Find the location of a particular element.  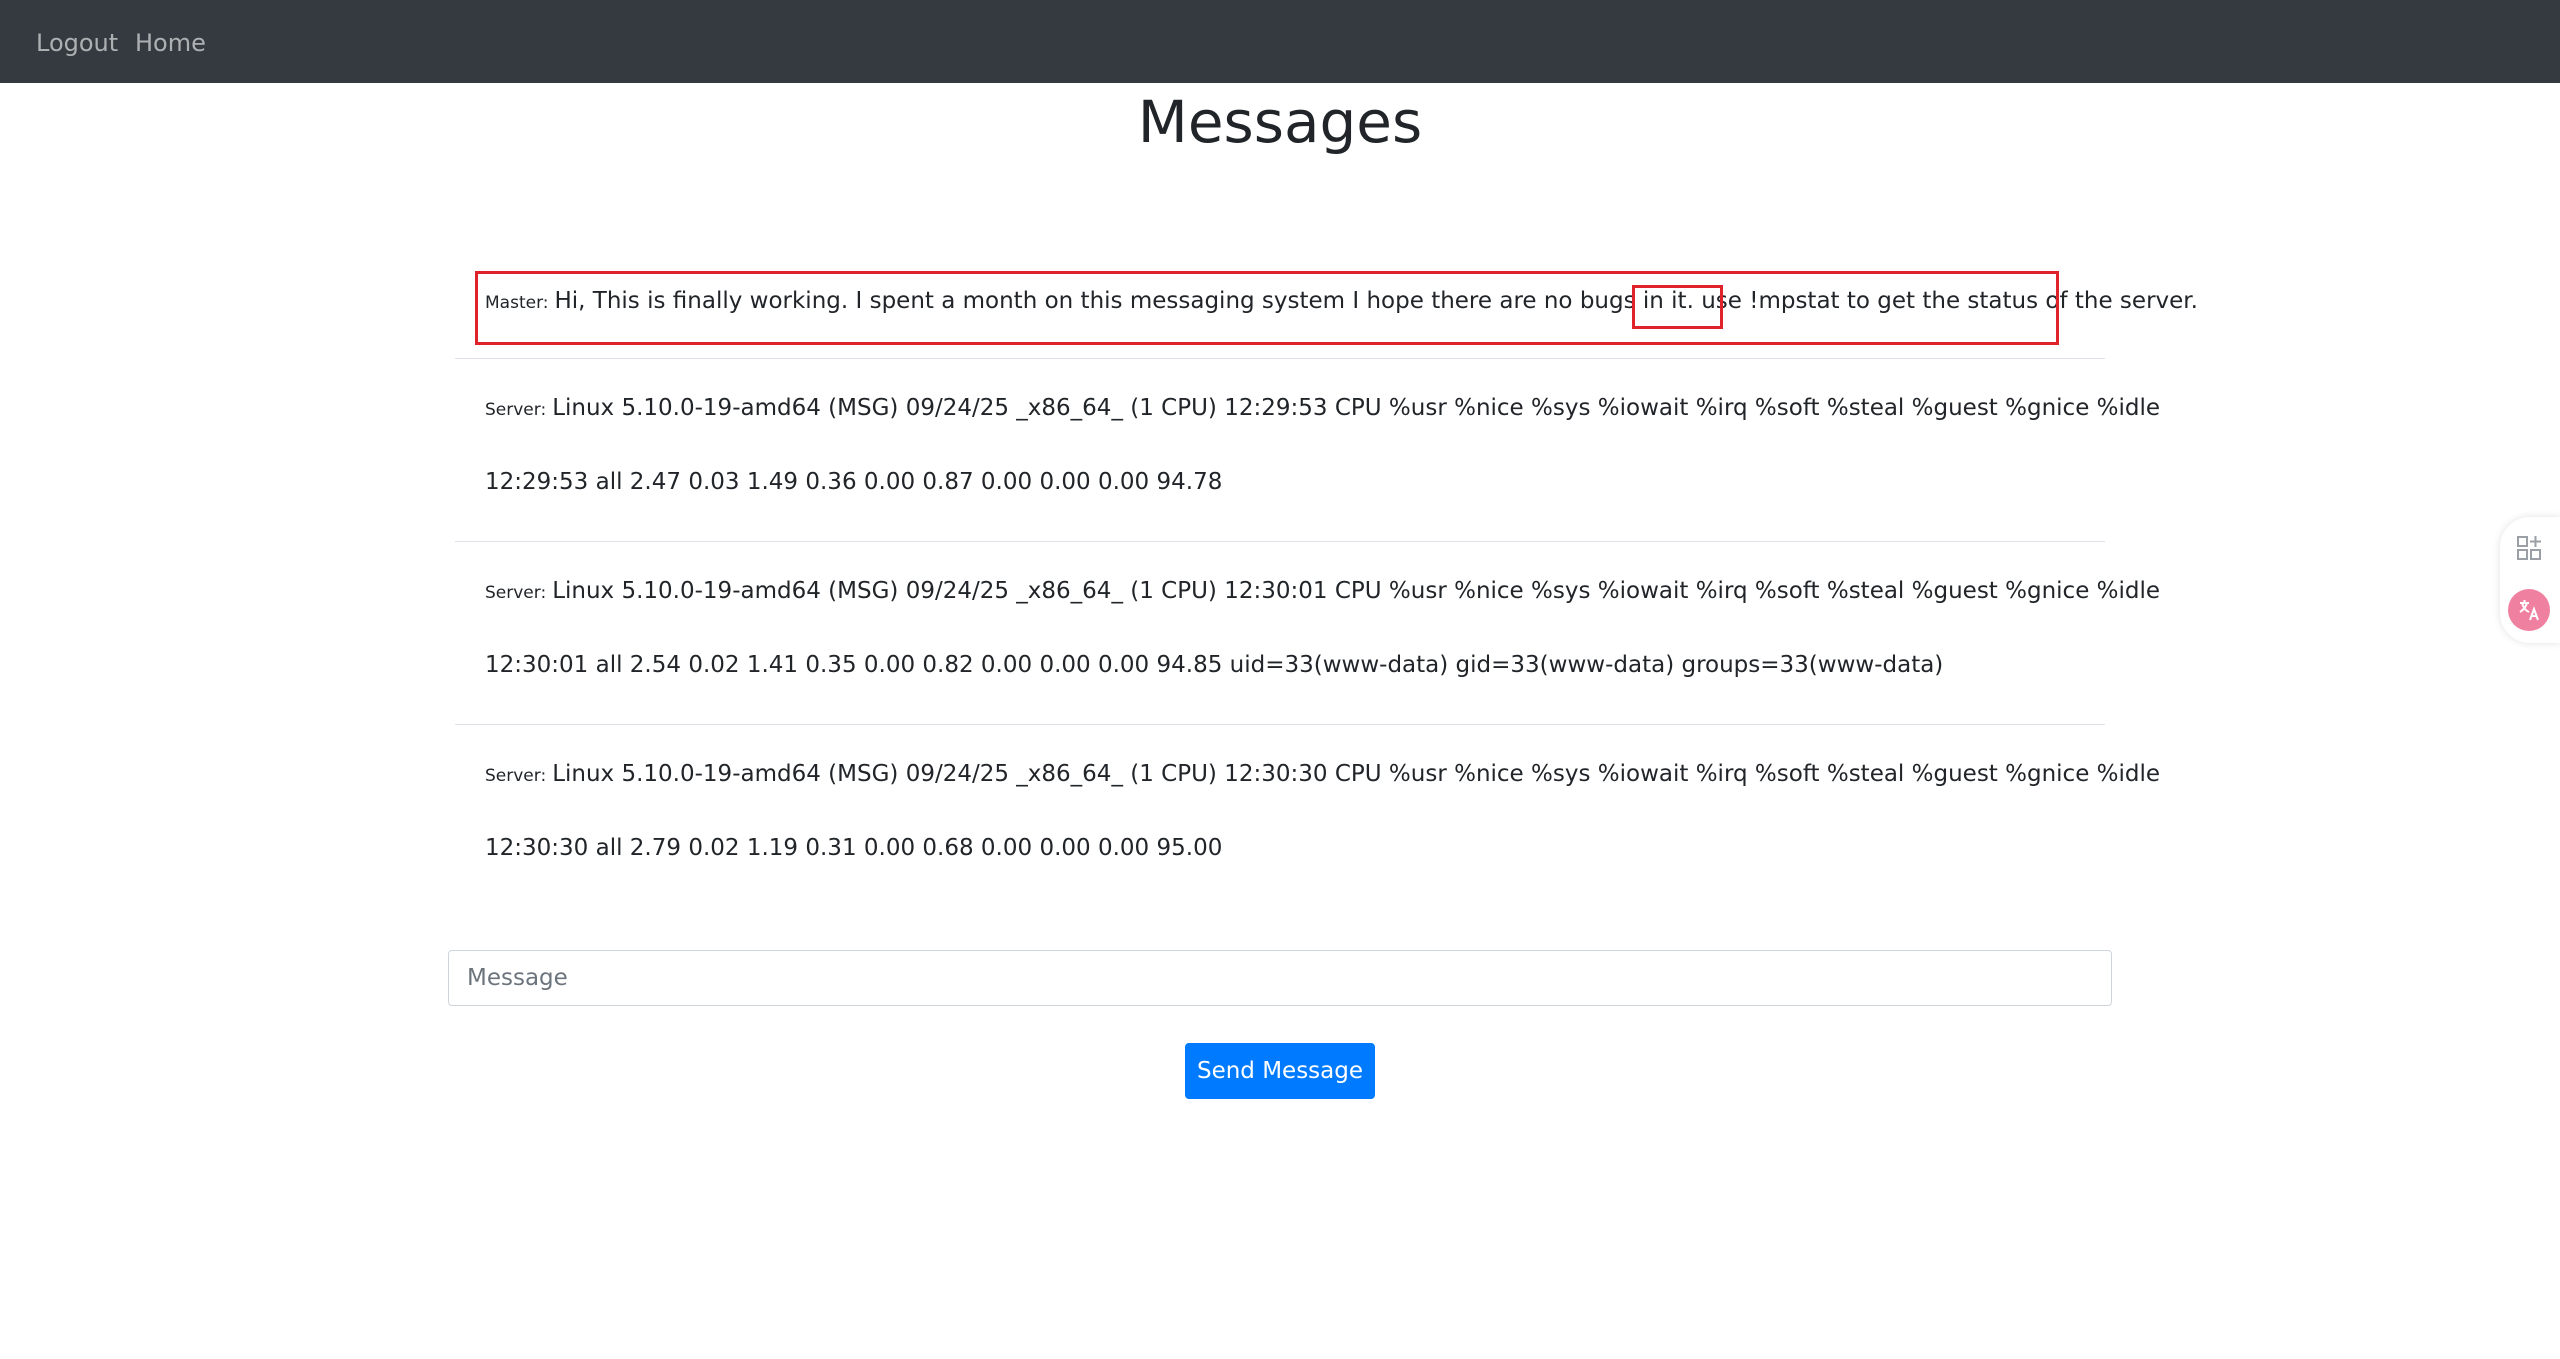

nav-logout-link: Logout is located at coordinates (77, 41).